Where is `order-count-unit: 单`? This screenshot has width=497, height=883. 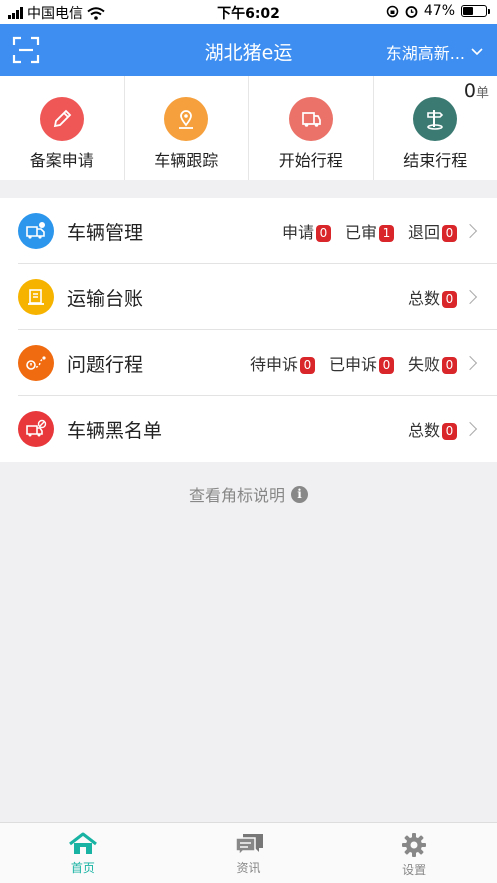
order-count-unit: 单 is located at coordinates (482, 93).